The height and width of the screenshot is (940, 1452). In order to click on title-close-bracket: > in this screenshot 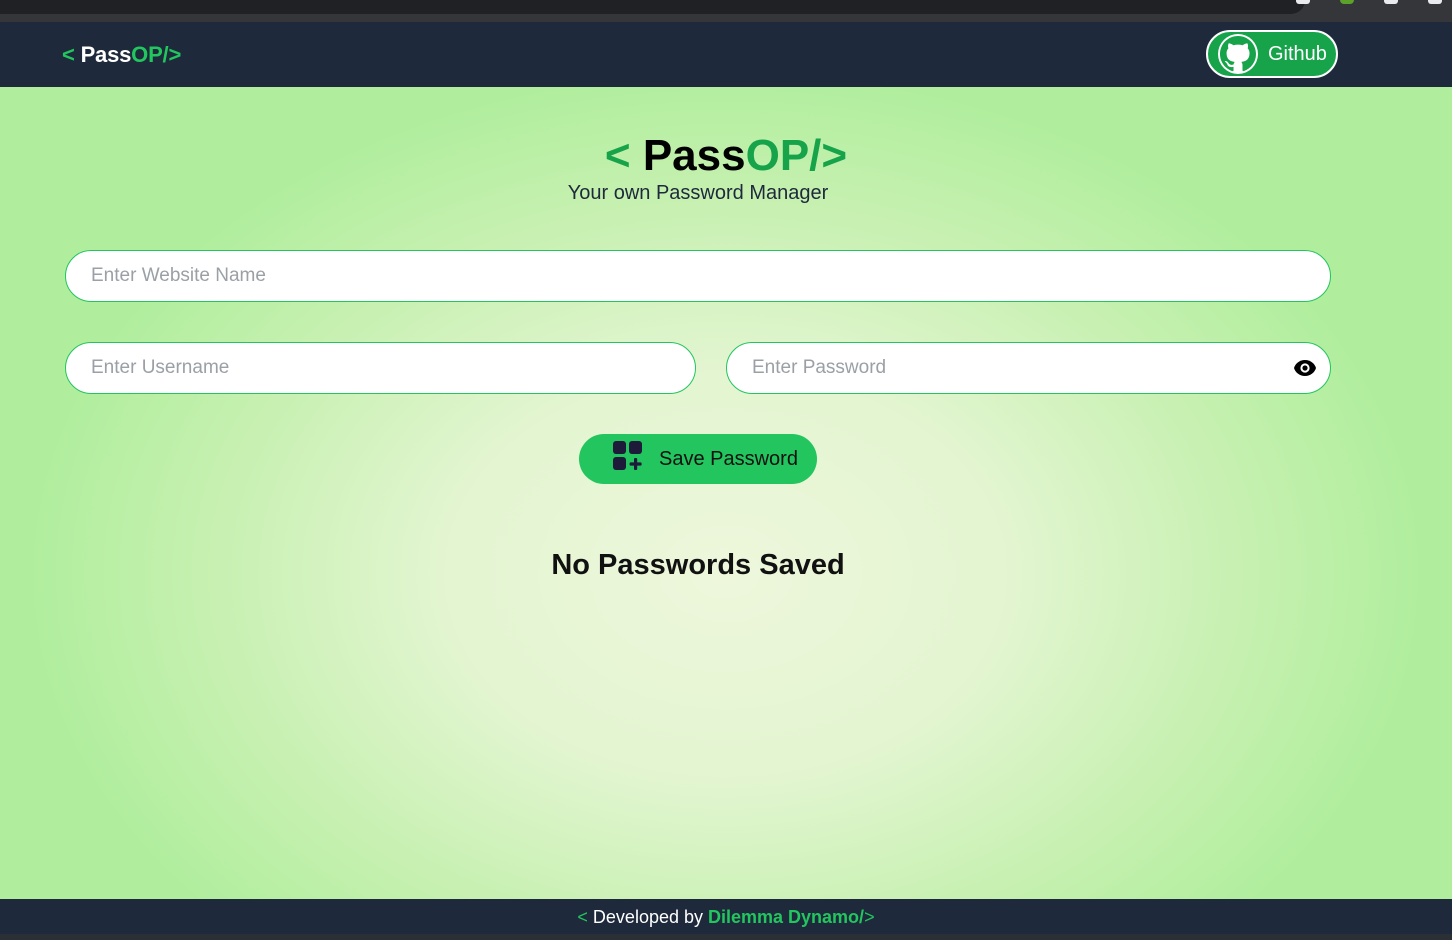, I will do `click(834, 155)`.